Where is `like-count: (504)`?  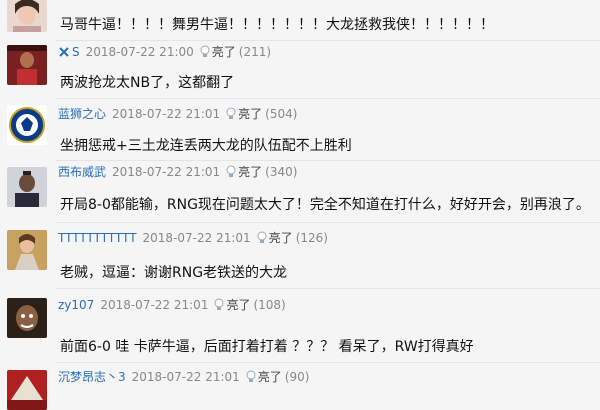 like-count: (504) is located at coordinates (281, 113).